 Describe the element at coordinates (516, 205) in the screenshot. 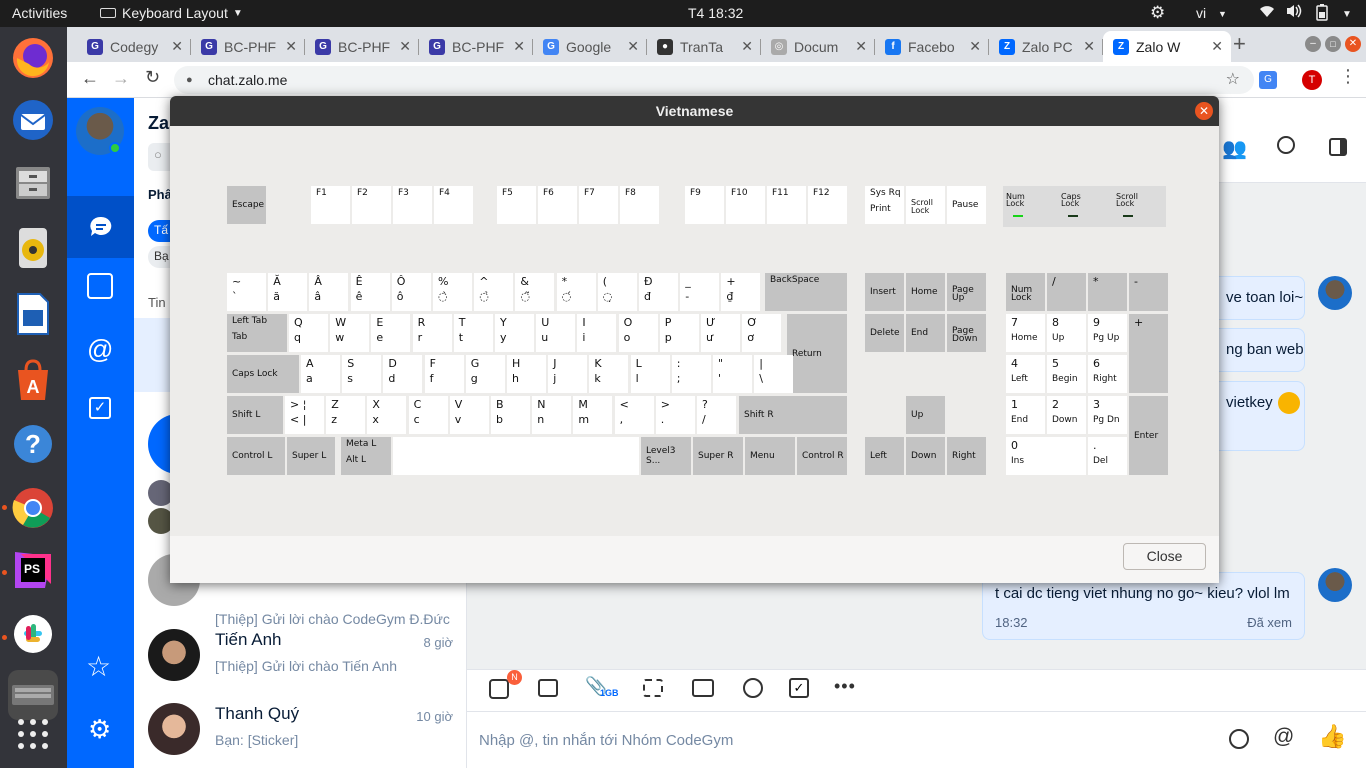

I see `key: F5` at that location.